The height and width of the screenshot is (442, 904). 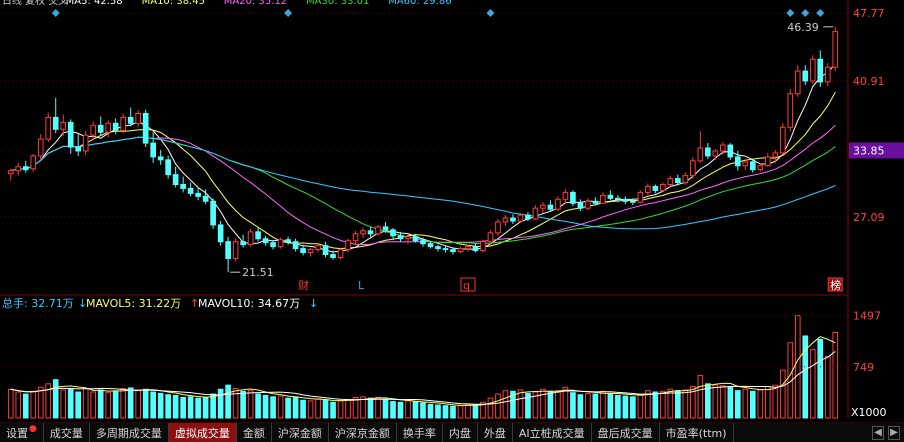 I want to click on tab-10: AI立桩成交量, so click(x=552, y=432).